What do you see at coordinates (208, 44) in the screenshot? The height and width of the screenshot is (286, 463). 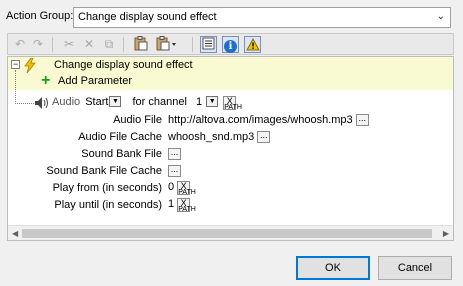 I see `list-view-icon` at bounding box center [208, 44].